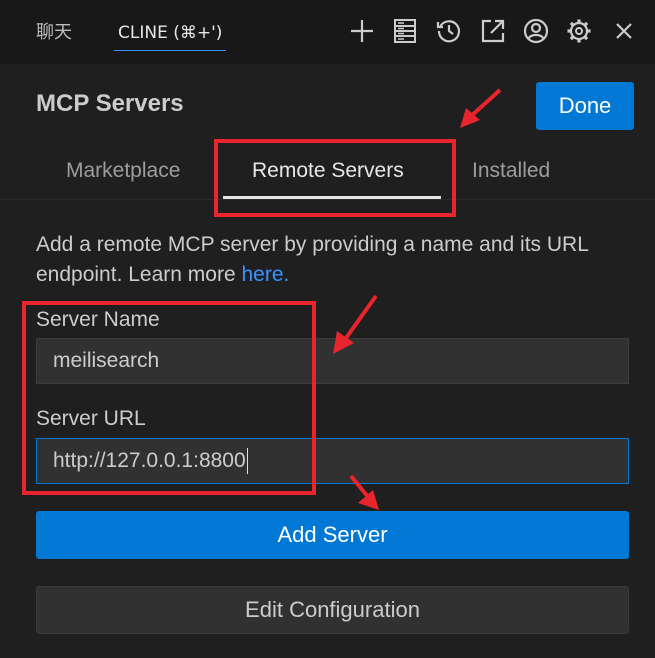 The width and height of the screenshot is (655, 658). I want to click on tab-marketplace: Marketplace, so click(123, 171).